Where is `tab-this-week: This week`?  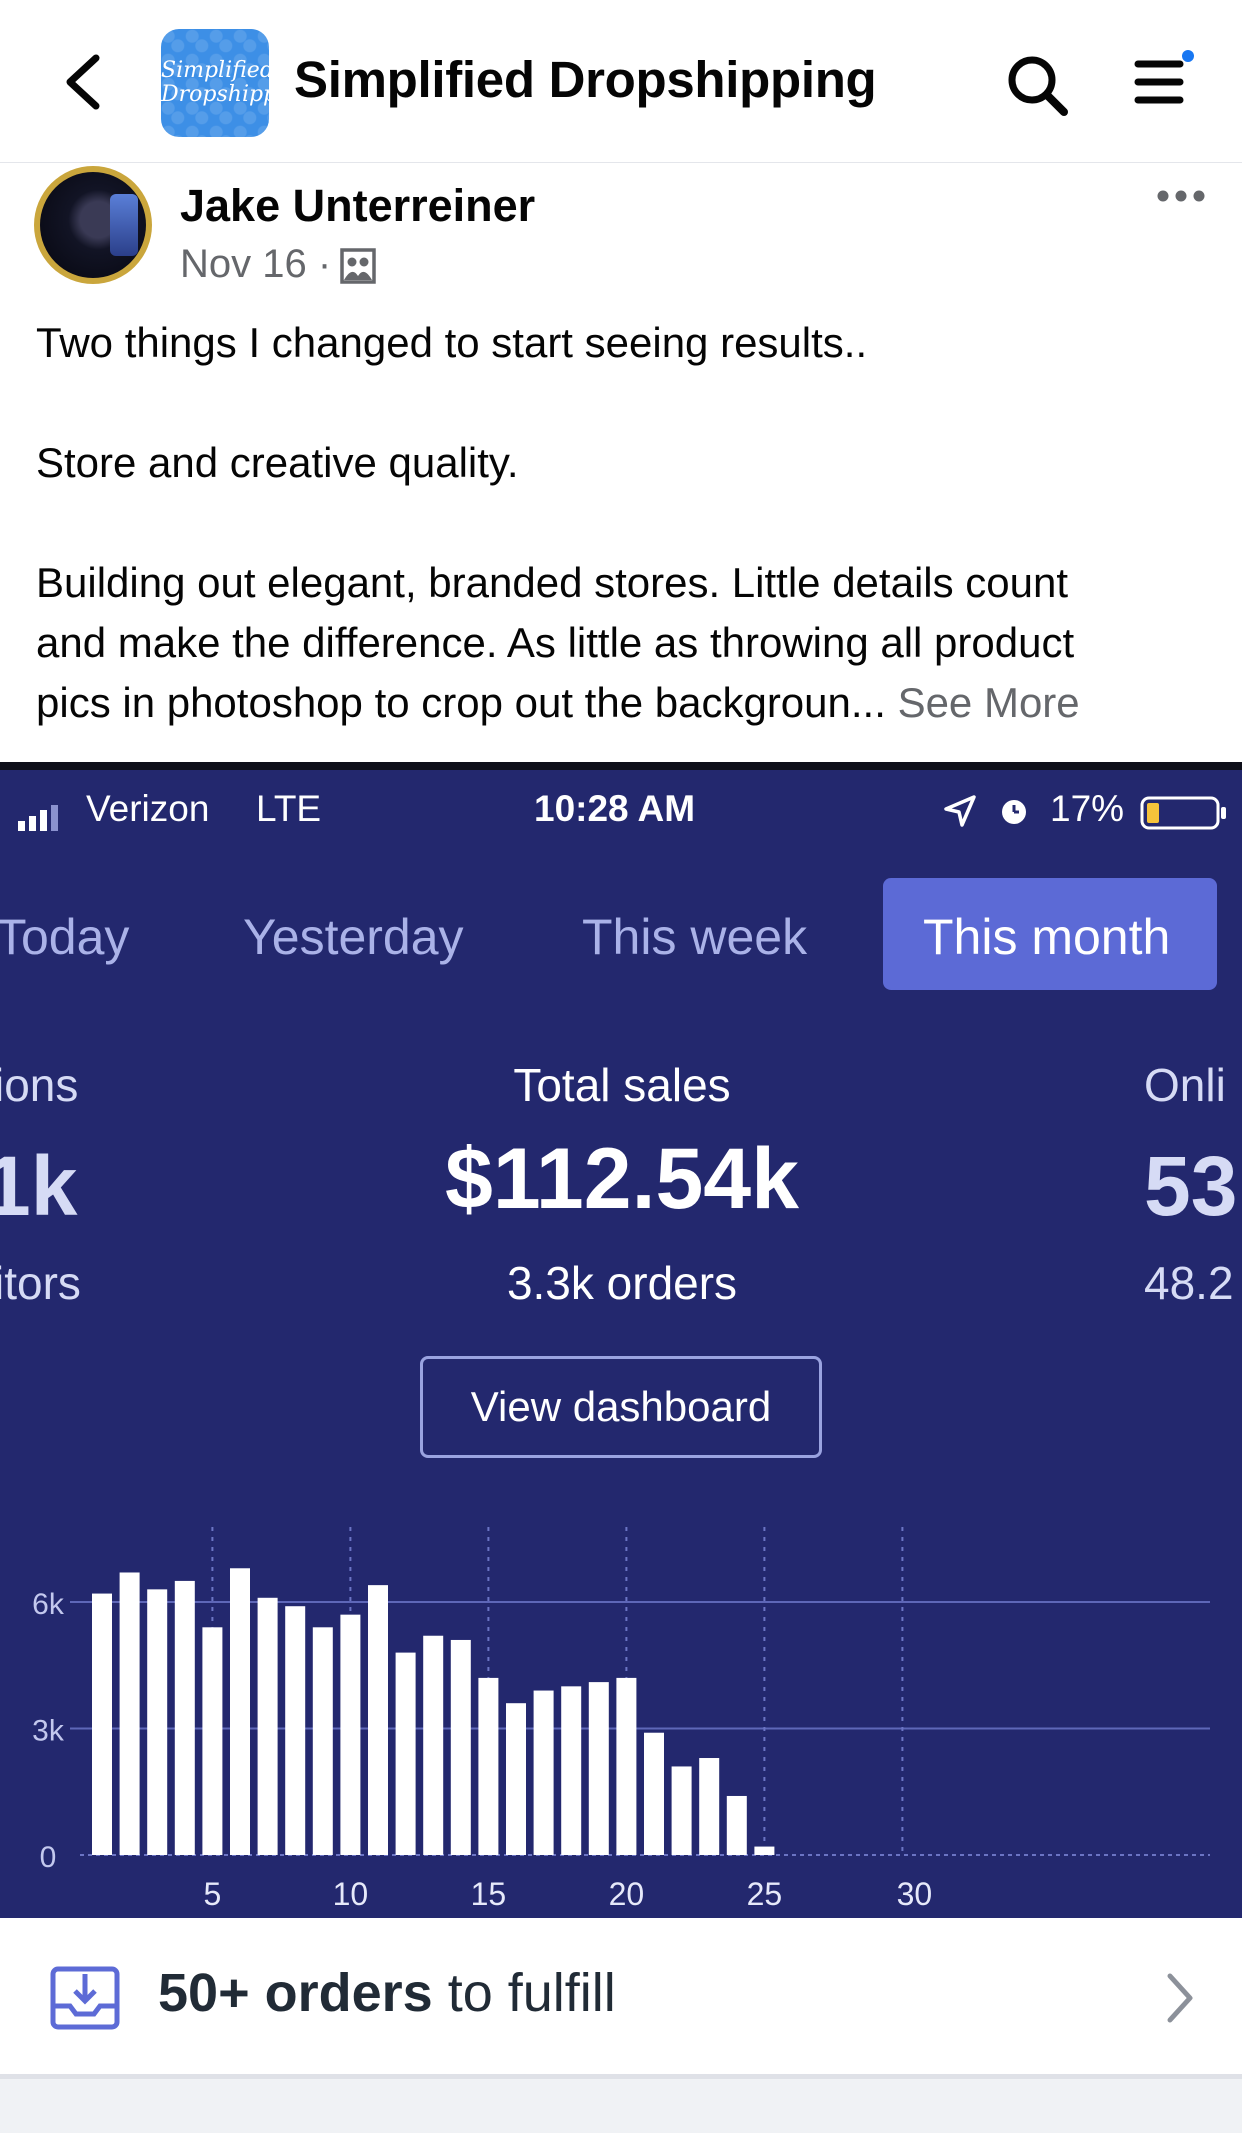
tab-this-week: This week is located at coordinates (694, 937).